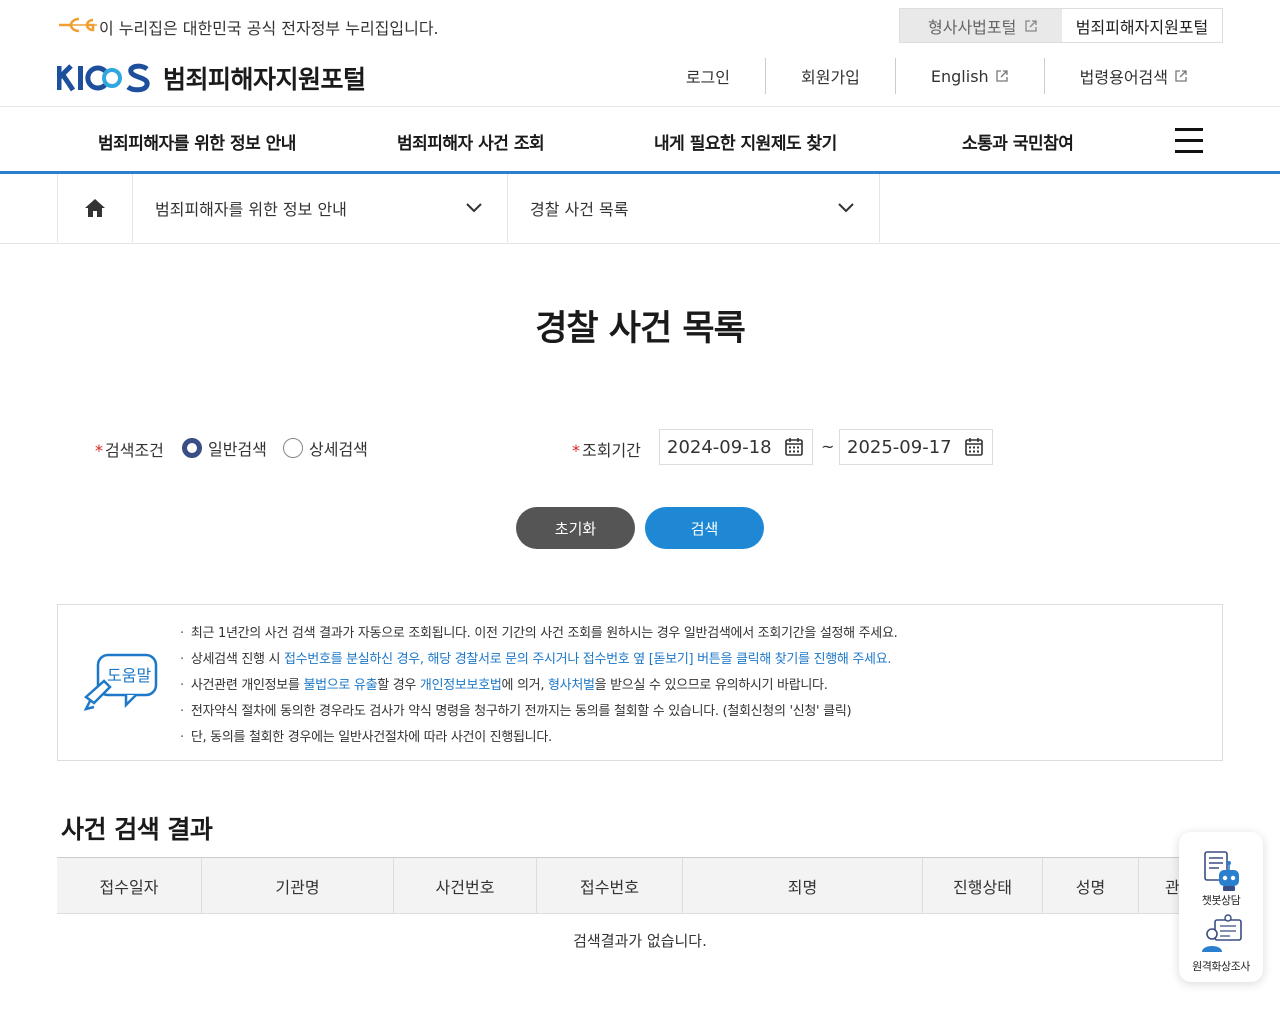  Describe the element at coordinates (640, 329) in the screenshot. I see `page-title: 경찰 사건 목록` at that location.